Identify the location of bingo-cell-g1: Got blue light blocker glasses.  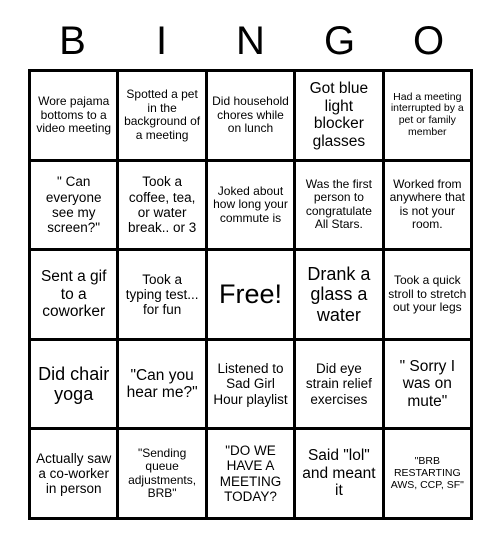
(340, 117).